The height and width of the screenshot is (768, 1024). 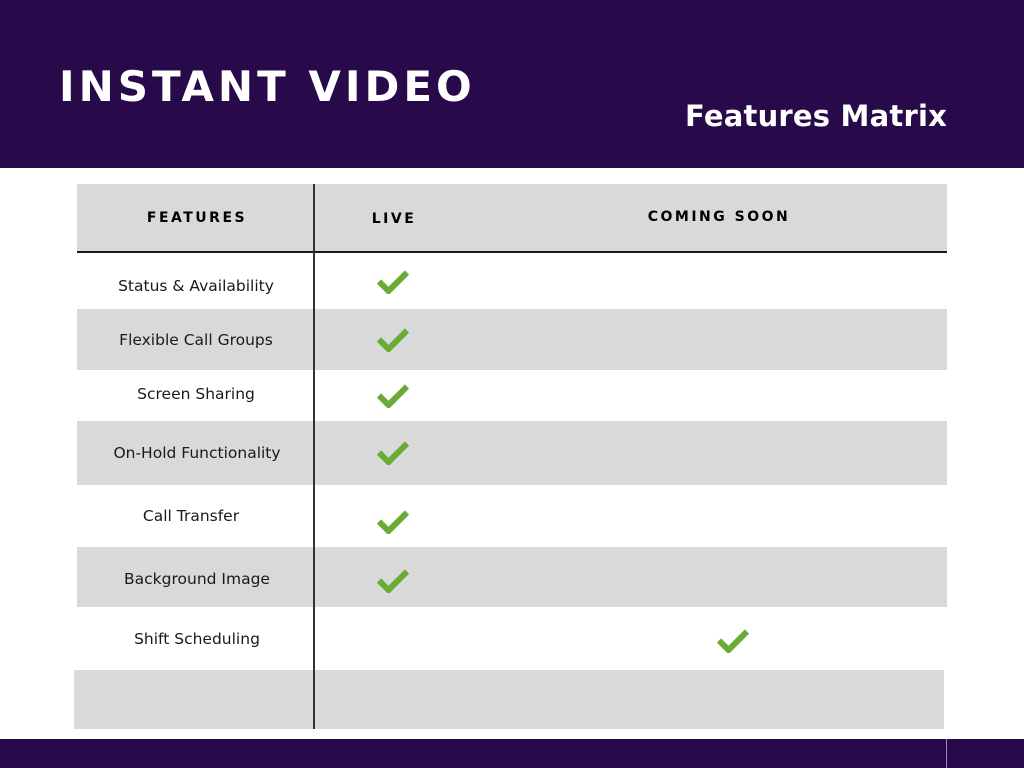 What do you see at coordinates (196, 286) in the screenshot?
I see `feature-label: Status & Availability` at bounding box center [196, 286].